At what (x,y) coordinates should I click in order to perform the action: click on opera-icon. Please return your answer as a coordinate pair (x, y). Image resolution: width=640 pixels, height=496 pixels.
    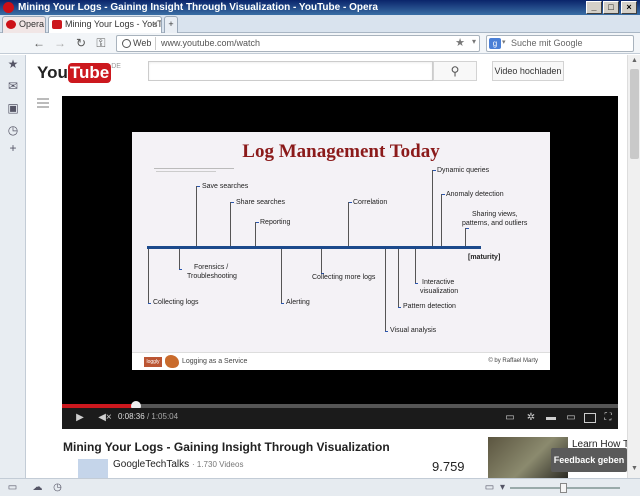
    Looking at the image, I should click on (8, 7).